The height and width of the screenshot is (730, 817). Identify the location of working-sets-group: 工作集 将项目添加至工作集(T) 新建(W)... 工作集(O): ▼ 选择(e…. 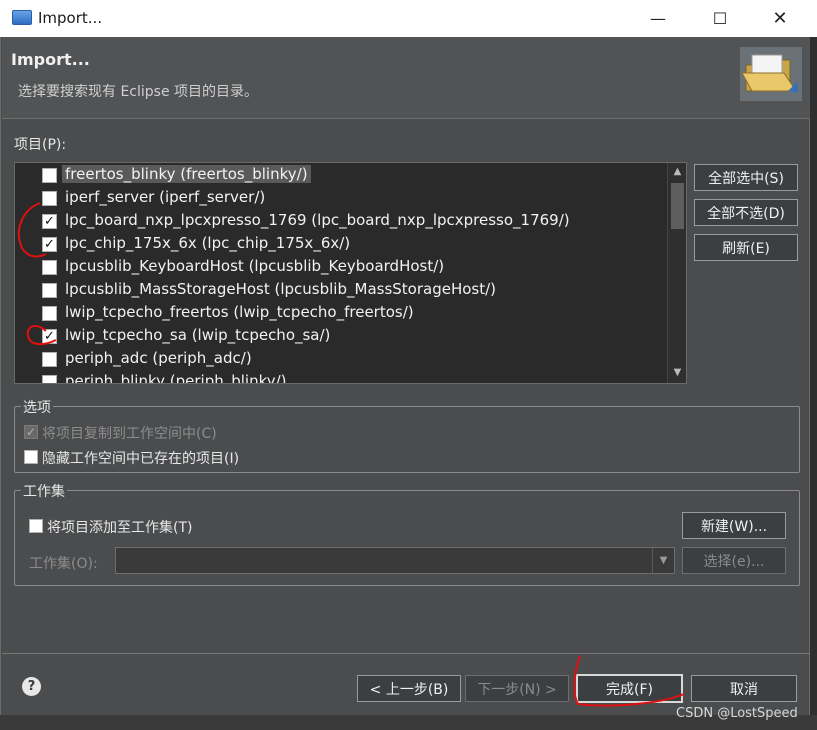
(407, 533).